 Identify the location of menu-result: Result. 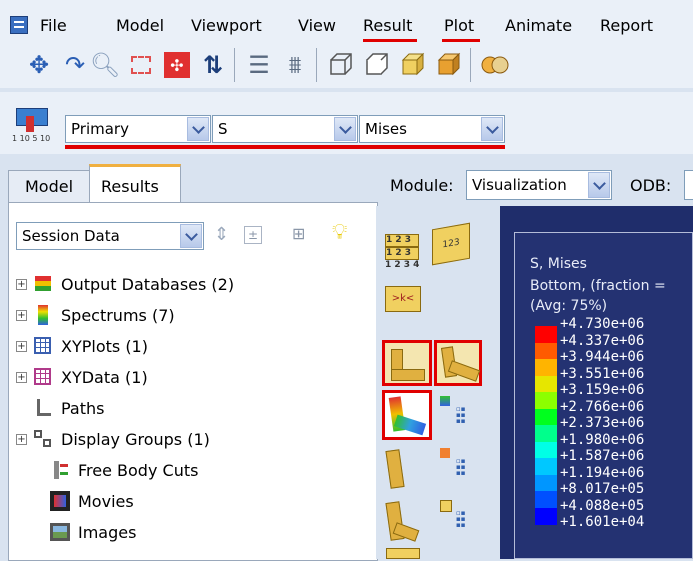
(387, 25).